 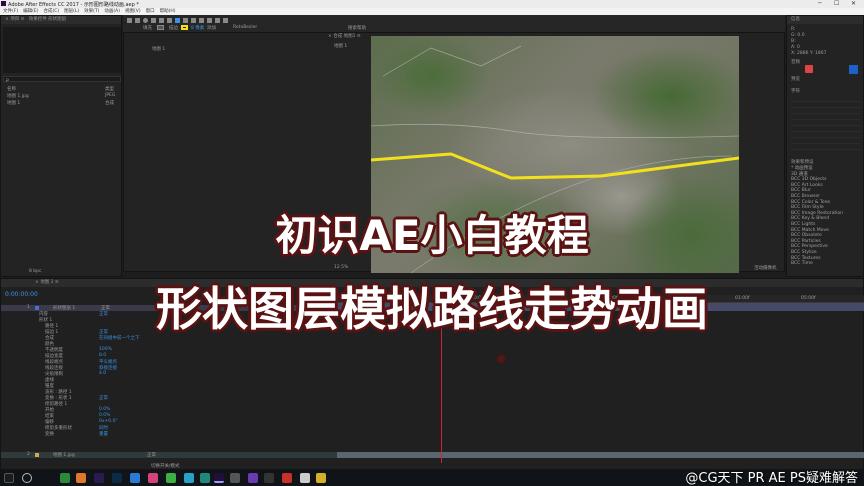 I want to click on project-item-type: 合成, so click(x=109, y=103).